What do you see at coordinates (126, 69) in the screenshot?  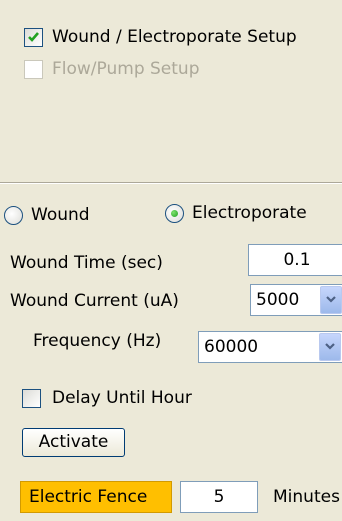 I see `flow-pump-setup-label: Flow/Pump Setup` at bounding box center [126, 69].